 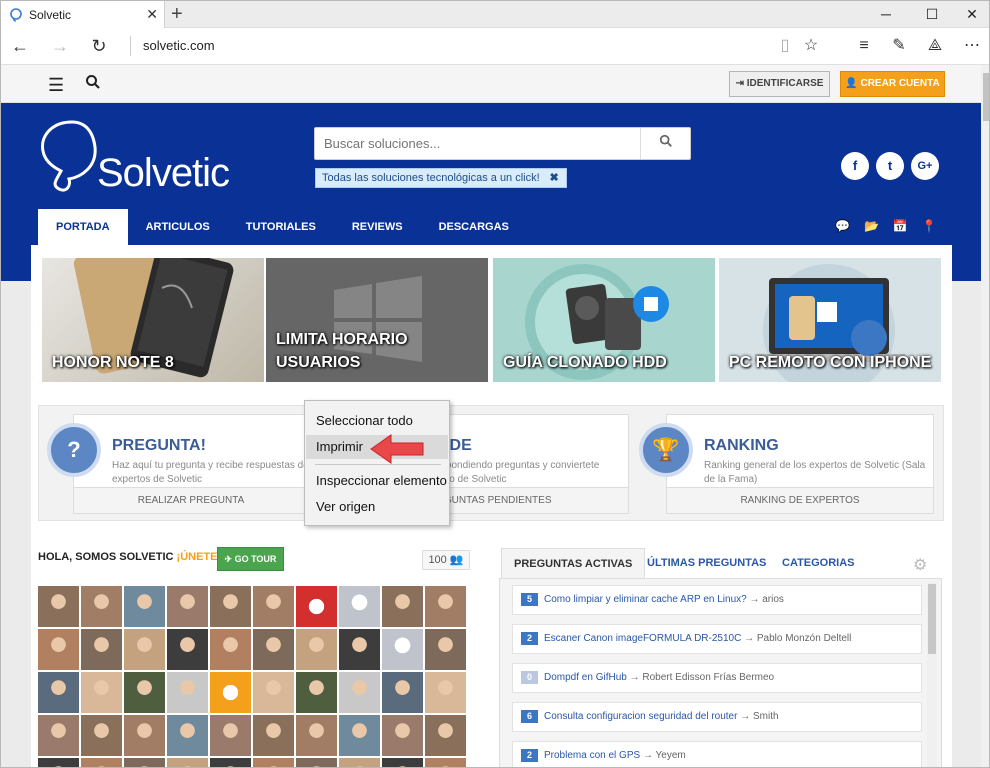 What do you see at coordinates (592, 755) in the screenshot?
I see `question-title: Problema con el GPS` at bounding box center [592, 755].